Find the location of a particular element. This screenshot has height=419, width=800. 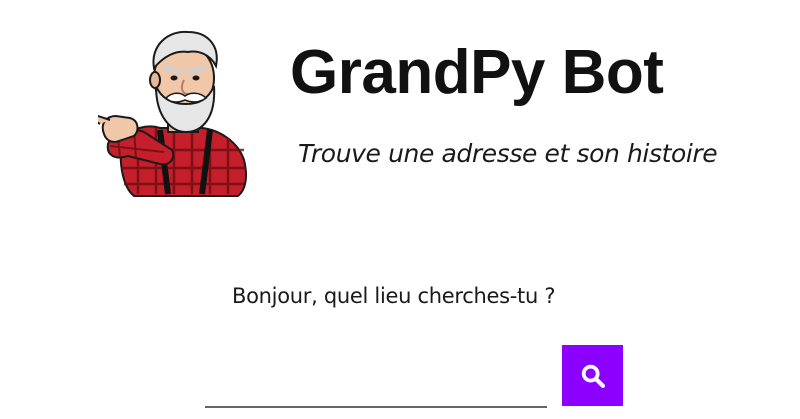

search-icon is located at coordinates (593, 376).